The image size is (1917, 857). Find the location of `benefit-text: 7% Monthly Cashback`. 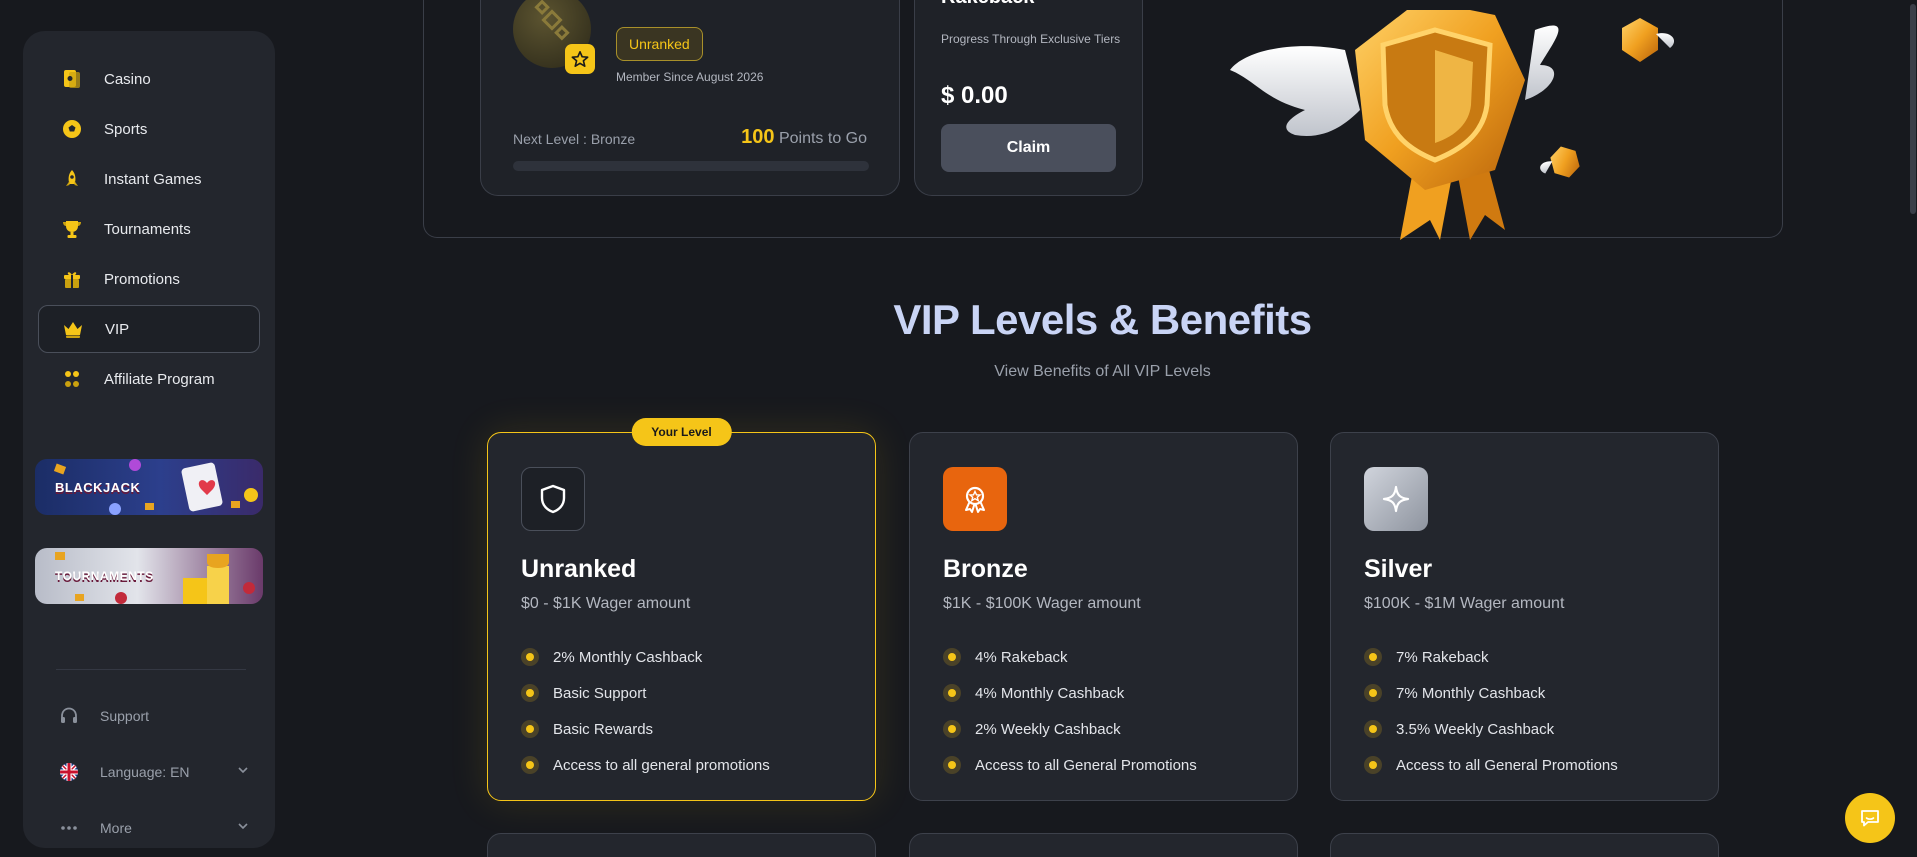

benefit-text: 7% Monthly Cashback is located at coordinates (1471, 693).